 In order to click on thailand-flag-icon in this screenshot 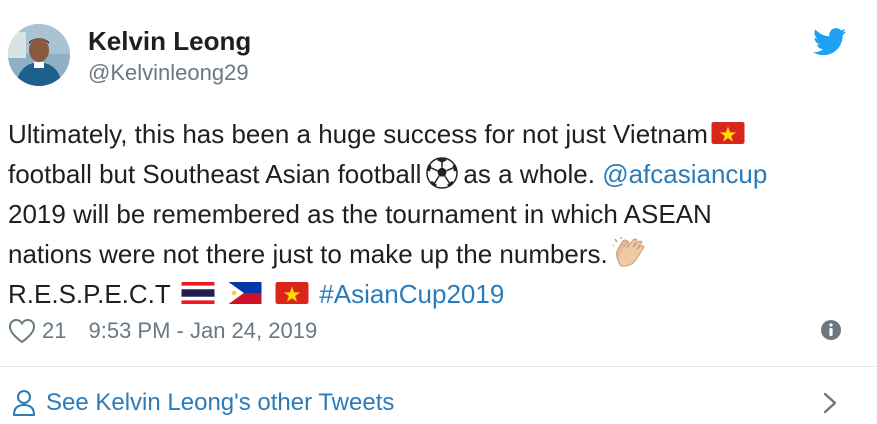, I will do `click(198, 293)`.